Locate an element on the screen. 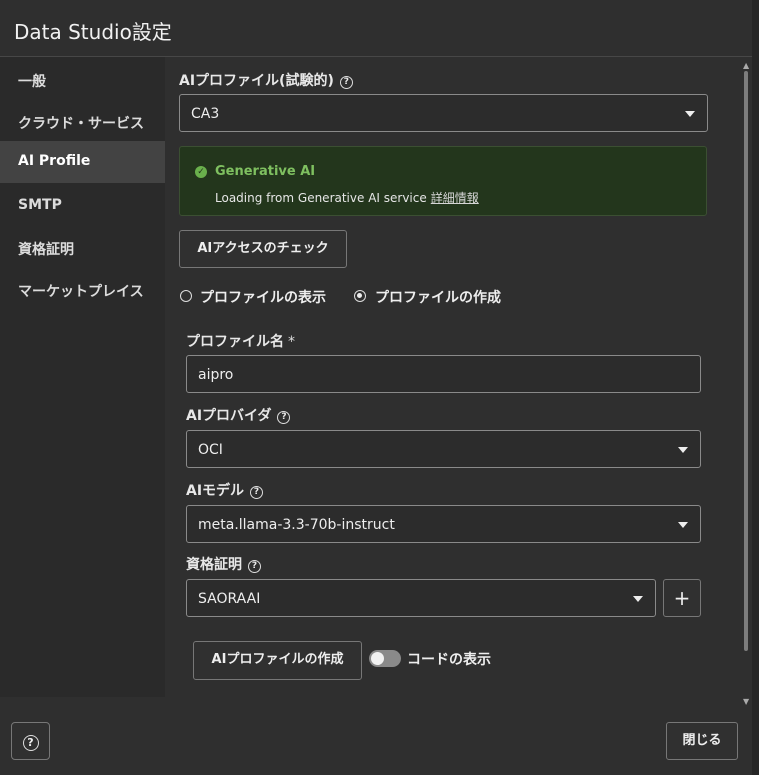 Image resolution: width=759 pixels, height=775 pixels. close-button: 閉じる is located at coordinates (702, 741).